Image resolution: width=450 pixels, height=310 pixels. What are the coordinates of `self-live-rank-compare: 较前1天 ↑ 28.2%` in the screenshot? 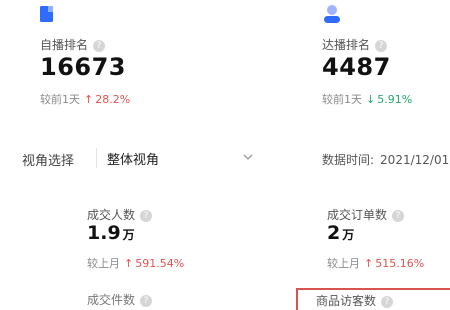 It's located at (85, 99).